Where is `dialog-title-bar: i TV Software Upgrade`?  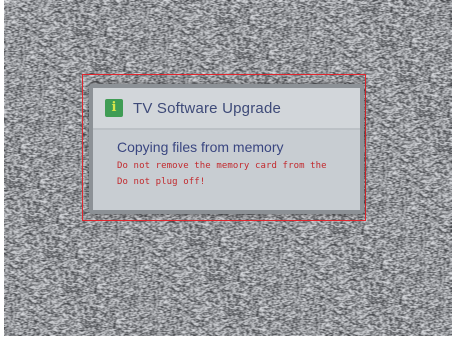 dialog-title-bar: i TV Software Upgrade is located at coordinates (226, 109).